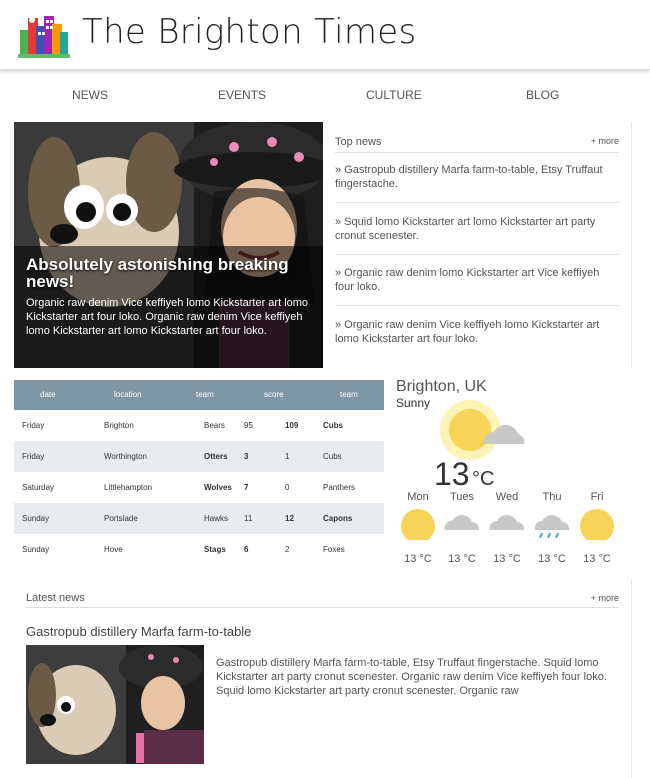  What do you see at coordinates (289, 518) in the screenshot?
I see `cell-score-away: 12` at bounding box center [289, 518].